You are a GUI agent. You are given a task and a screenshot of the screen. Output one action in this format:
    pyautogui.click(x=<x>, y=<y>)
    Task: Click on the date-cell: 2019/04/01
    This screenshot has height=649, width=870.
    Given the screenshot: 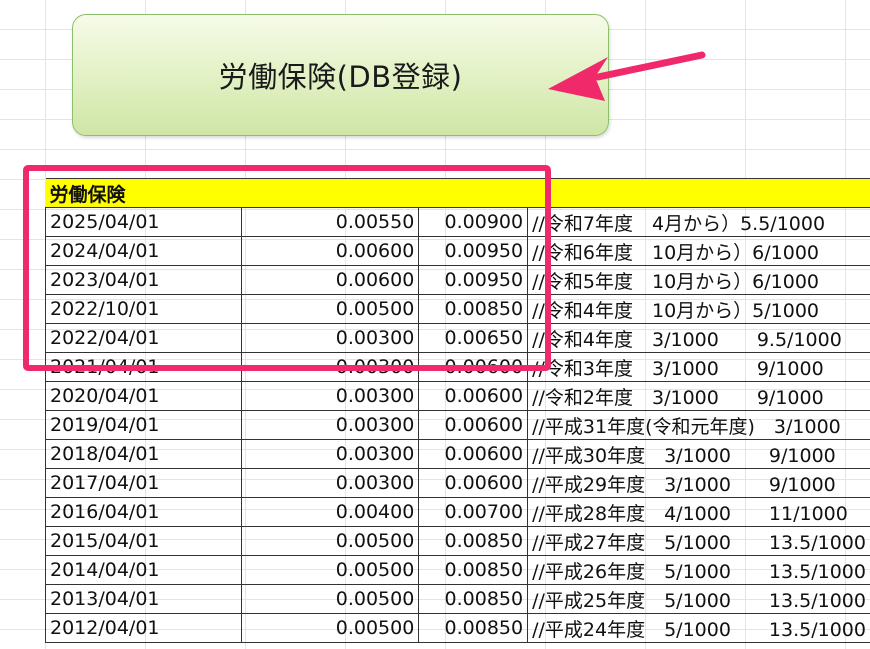 What is the action you would take?
    pyautogui.click(x=143, y=425)
    